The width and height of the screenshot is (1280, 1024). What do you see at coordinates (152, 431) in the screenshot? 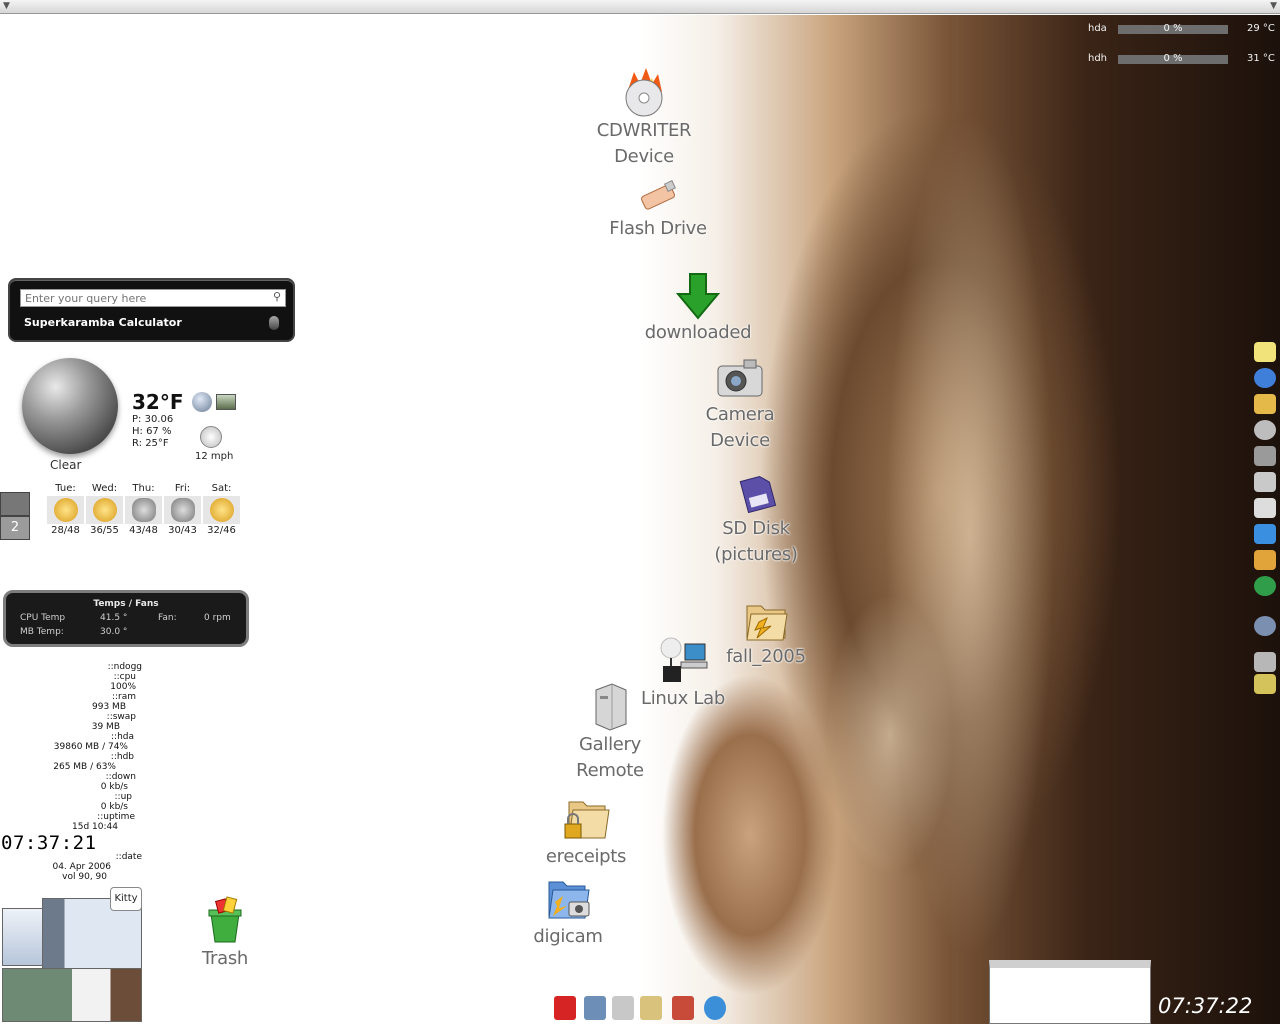
I see `humidity-value: H: 67 %` at bounding box center [152, 431].